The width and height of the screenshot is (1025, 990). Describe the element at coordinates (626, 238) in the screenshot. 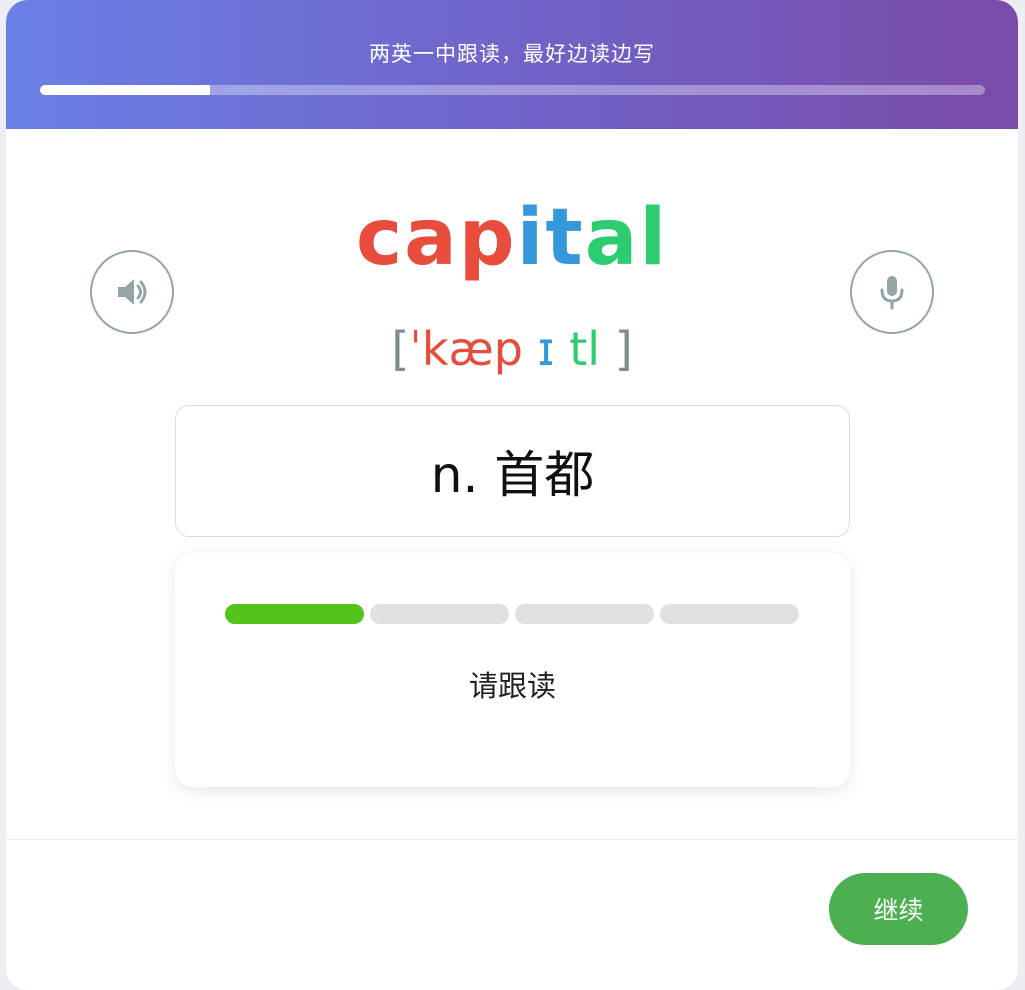

I see `word-part: al` at that location.